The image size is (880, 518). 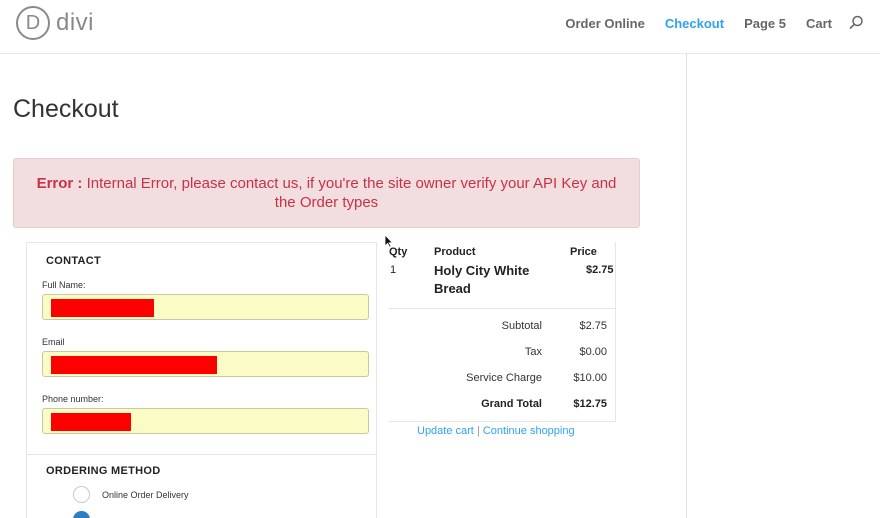 I want to click on update-cart-link: Update cart, so click(x=445, y=431).